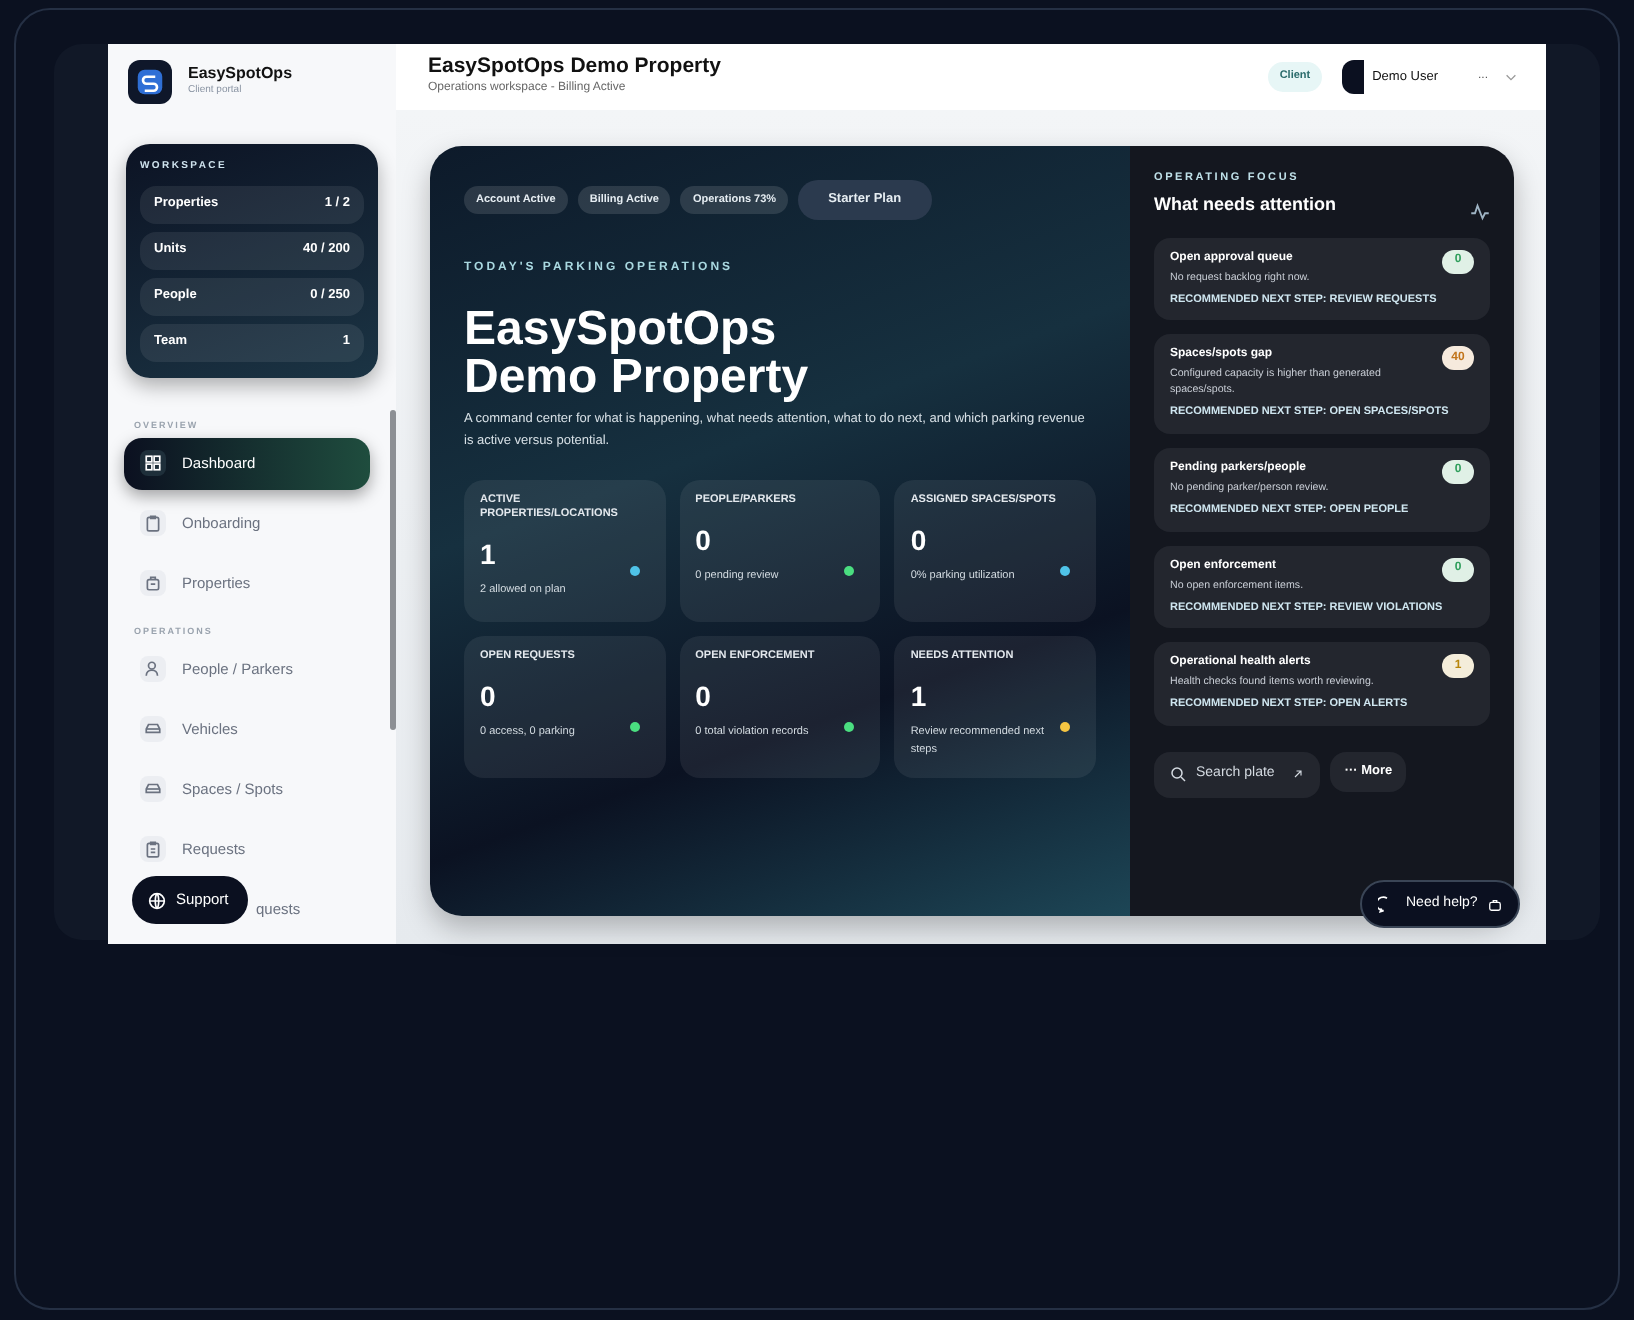 Image resolution: width=1634 pixels, height=1320 pixels. Describe the element at coordinates (1178, 774) in the screenshot. I see `search-icon` at that location.